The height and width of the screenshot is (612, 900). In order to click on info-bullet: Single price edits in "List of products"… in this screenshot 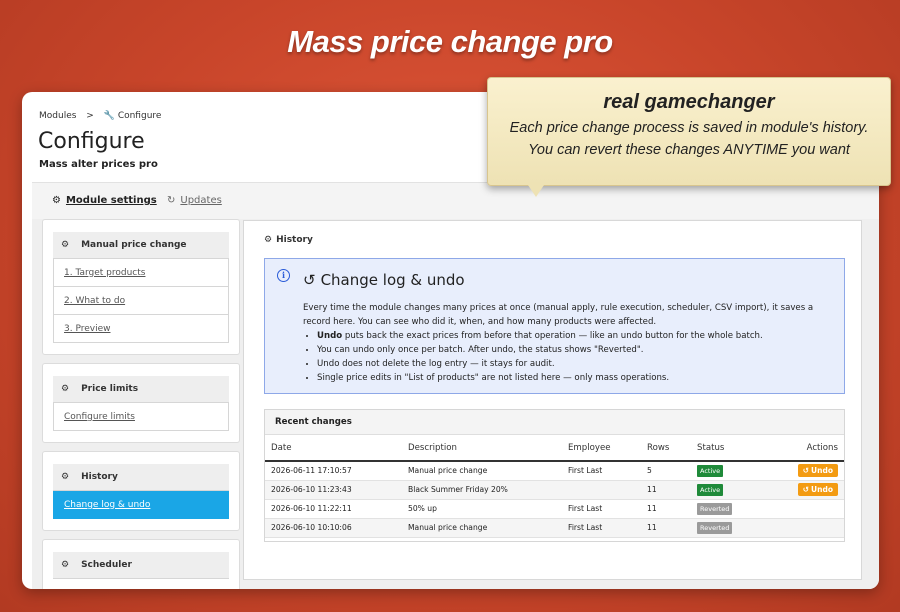, I will do `click(580, 378)`.